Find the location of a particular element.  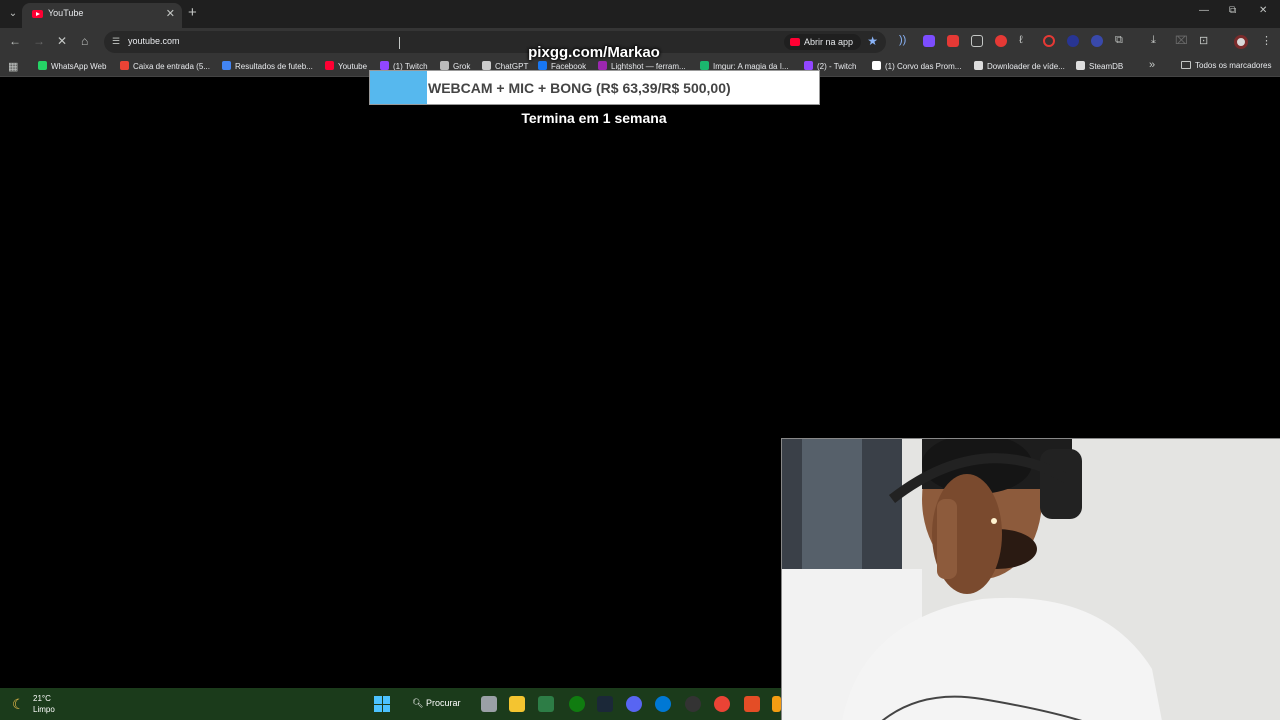

steam-icon is located at coordinates (605, 704).